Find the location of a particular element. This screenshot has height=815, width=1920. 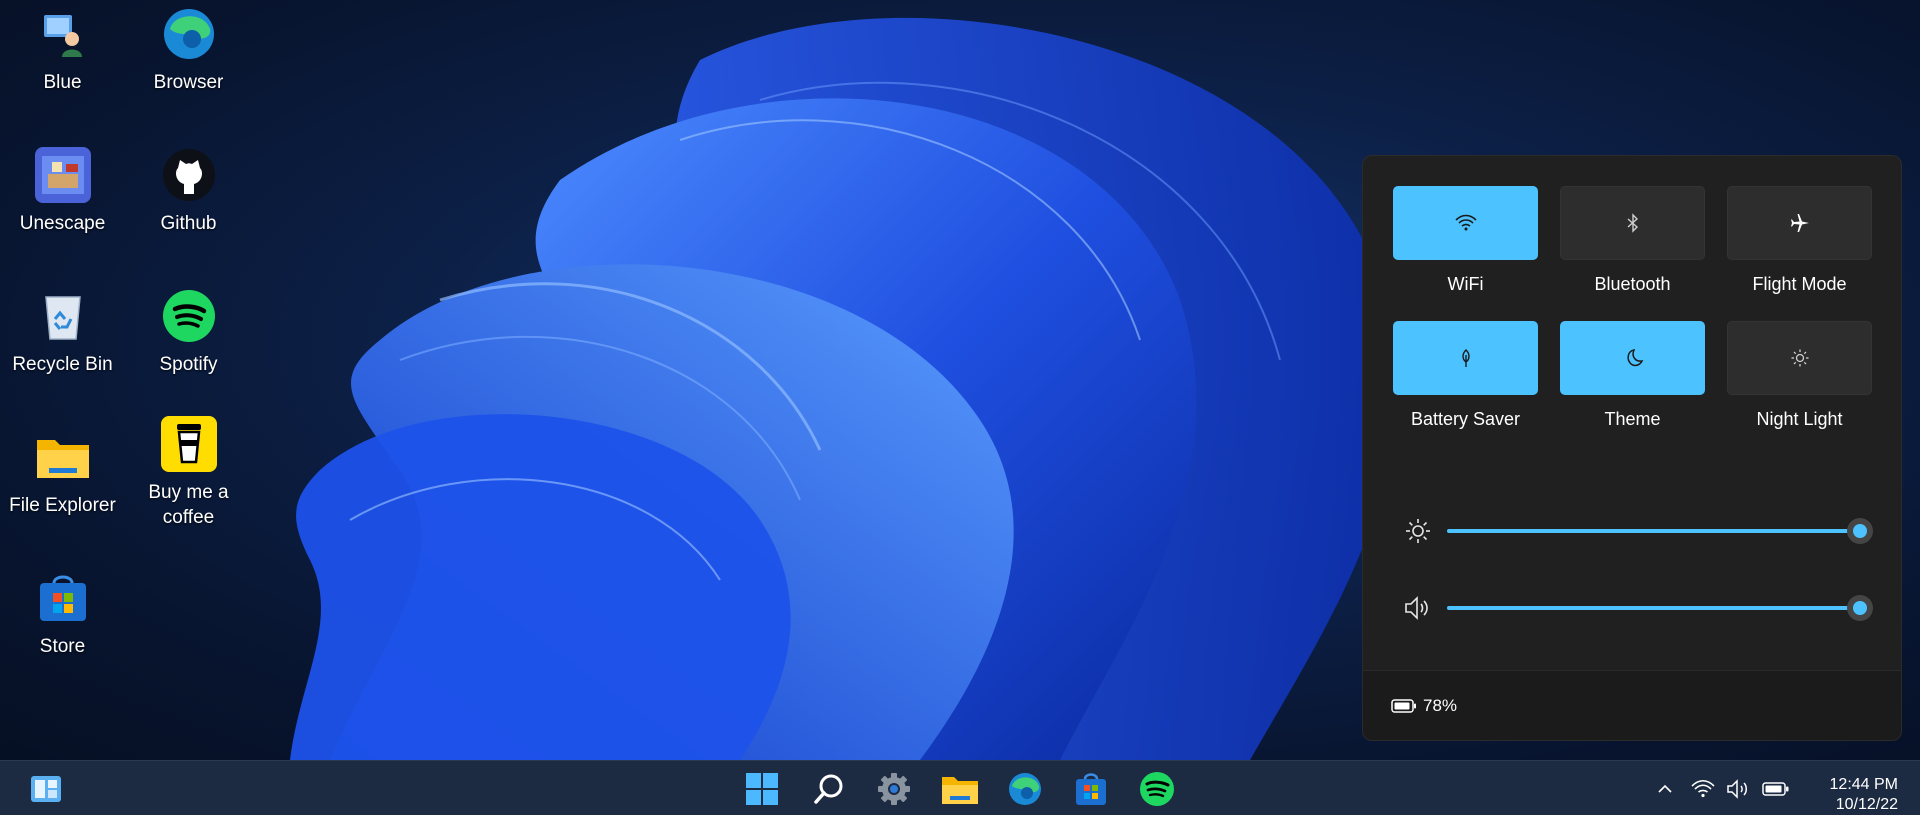

settings-icon is located at coordinates (894, 788).